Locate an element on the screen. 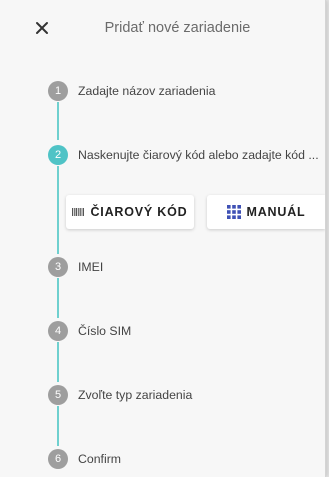  barcode-button: ČIAROVÝ KÓD is located at coordinates (130, 212).